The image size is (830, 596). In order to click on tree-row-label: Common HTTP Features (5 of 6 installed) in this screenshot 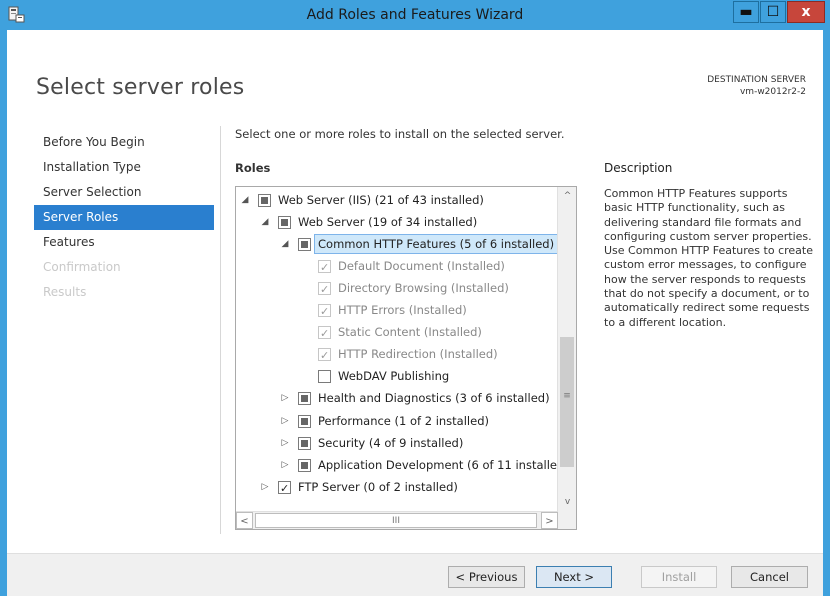, I will do `click(435, 244)`.